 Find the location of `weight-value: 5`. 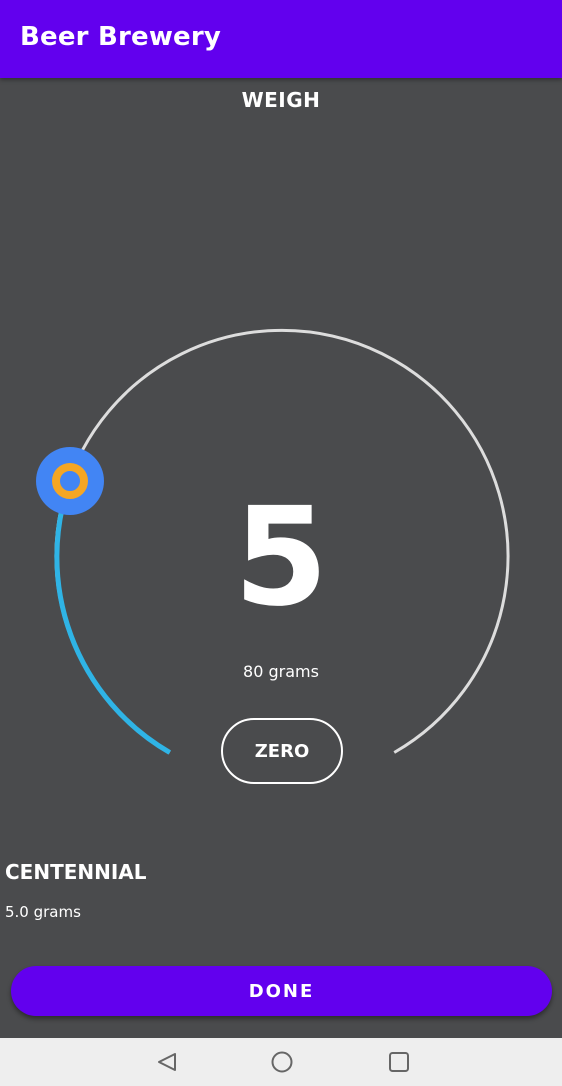

weight-value: 5 is located at coordinates (281, 558).